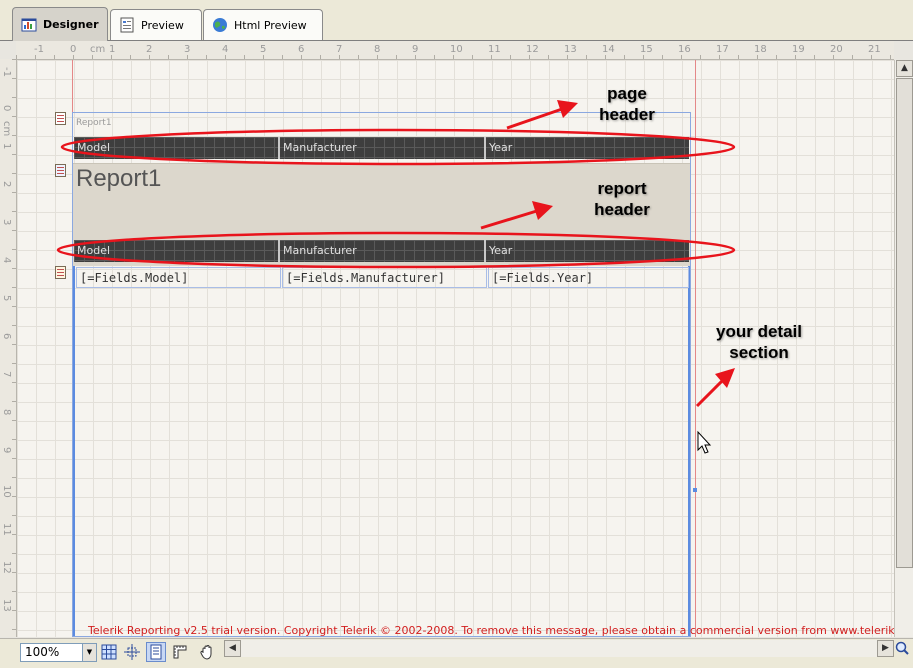  I want to click on detail-section-annotation-text: your detail section, so click(759, 342).